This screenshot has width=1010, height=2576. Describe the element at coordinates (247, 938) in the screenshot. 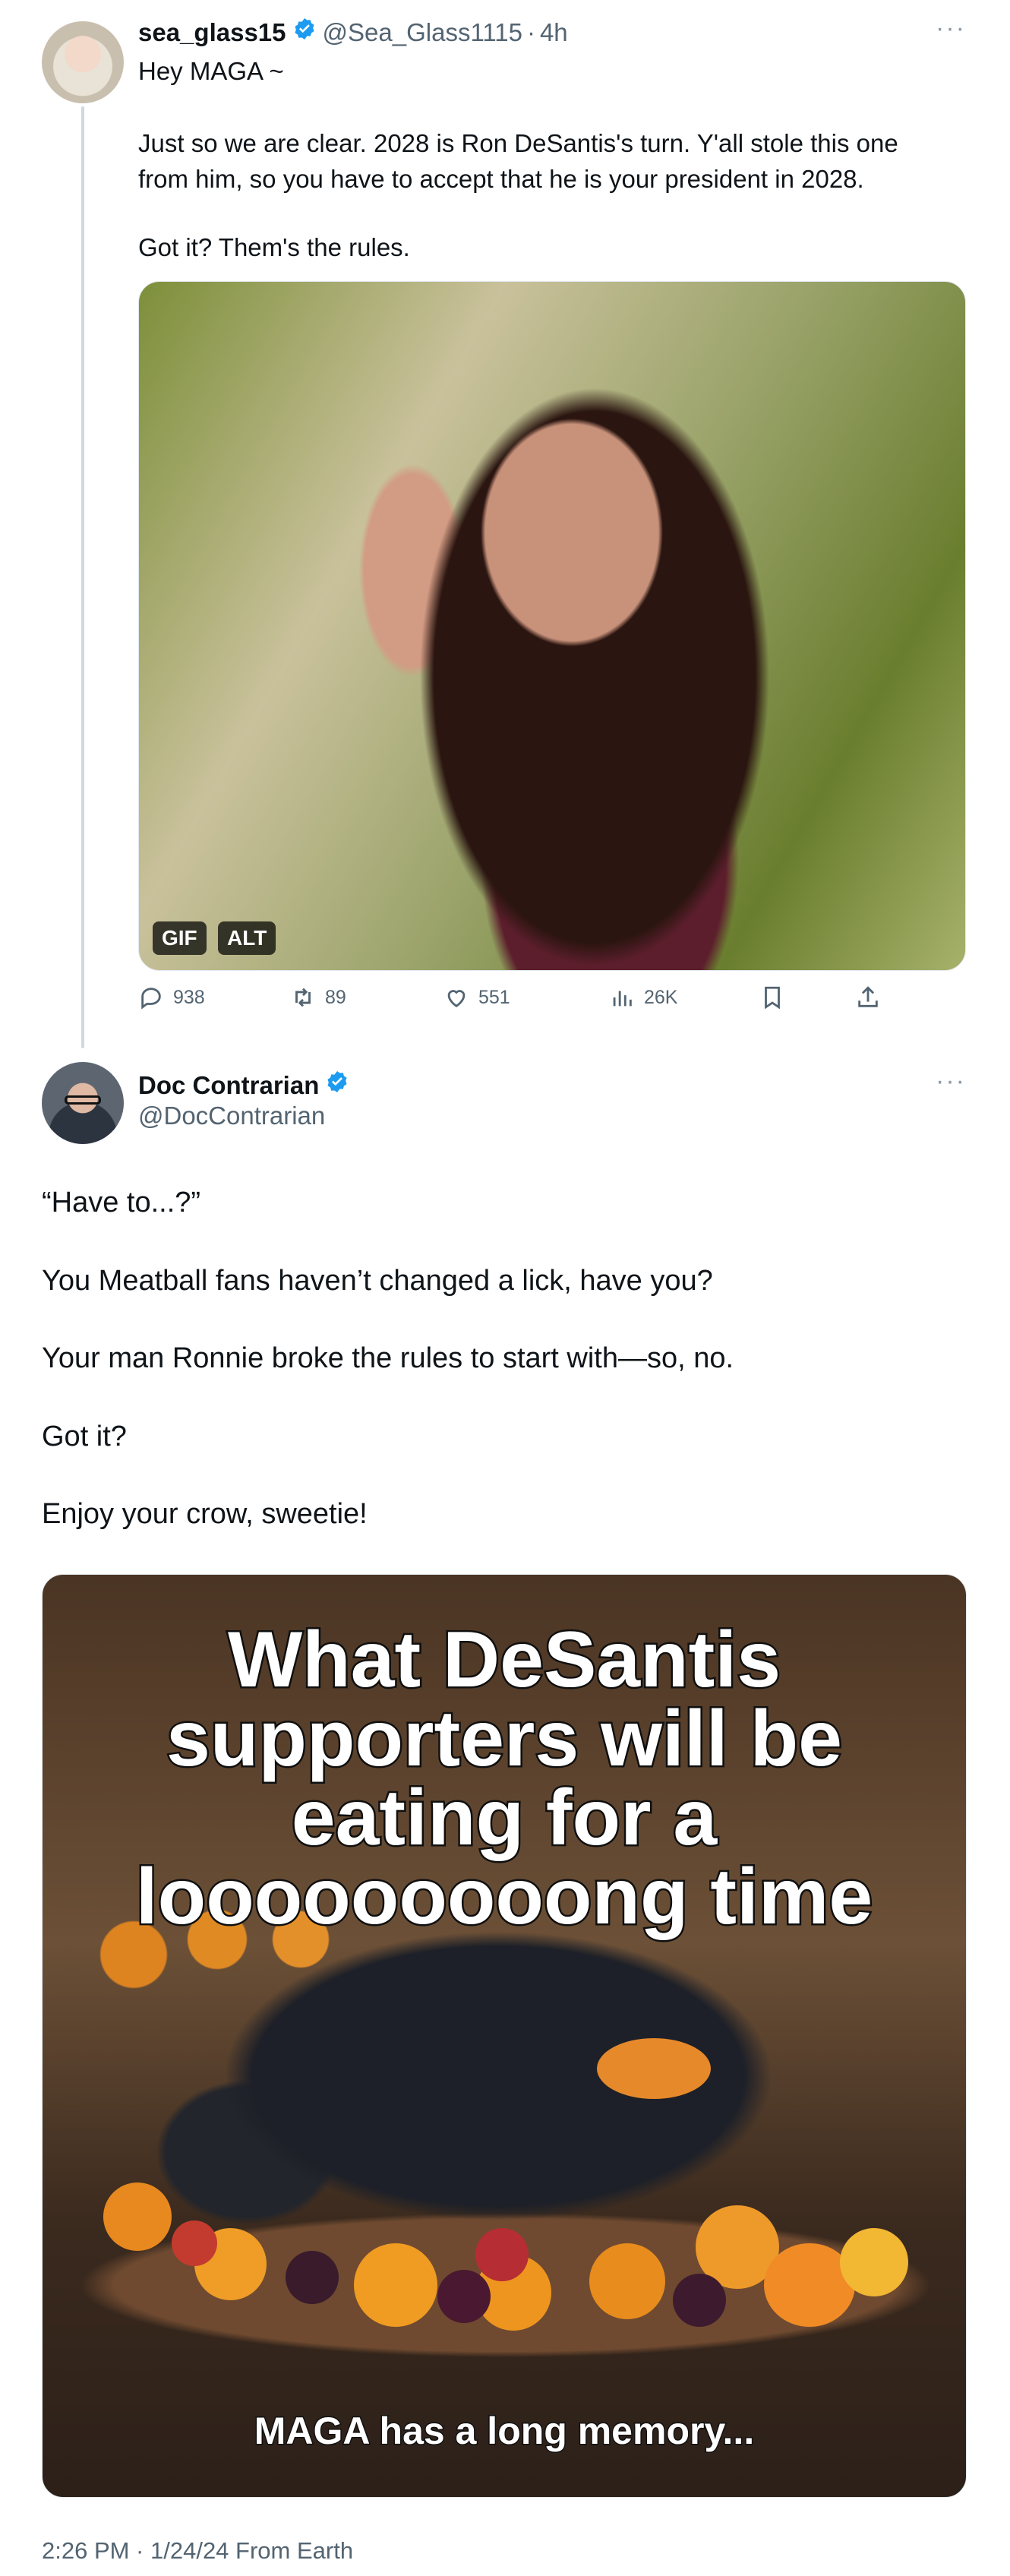

I see `alt-badge: ALT` at that location.